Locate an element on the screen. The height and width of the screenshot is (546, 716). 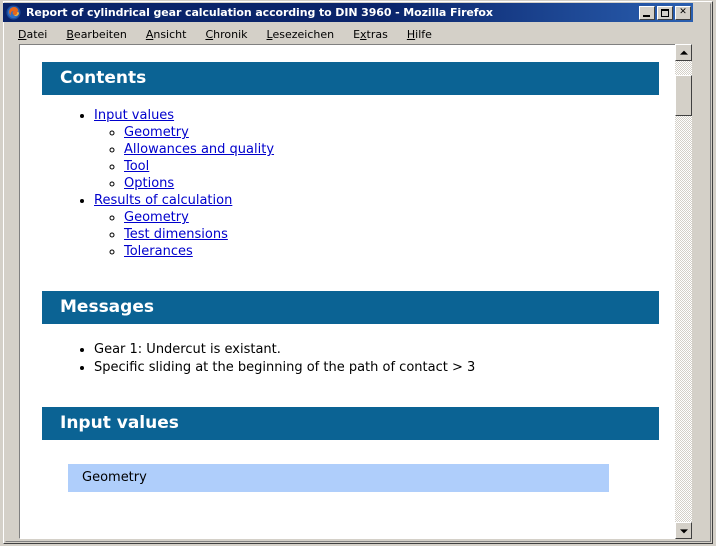
toc-link-allowances-and-quality: Allowances and quality is located at coordinates (199, 149).